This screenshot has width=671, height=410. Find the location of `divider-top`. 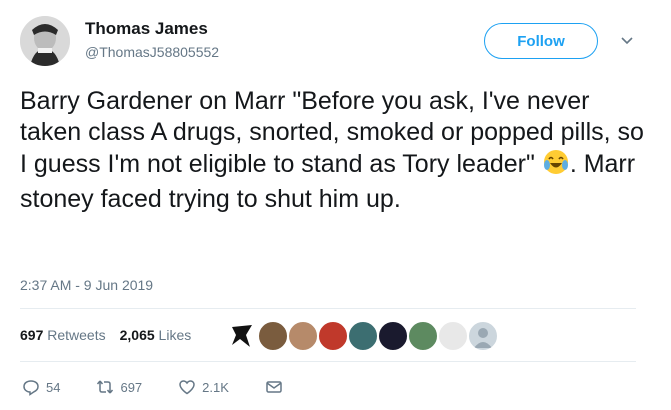

divider-top is located at coordinates (328, 308).